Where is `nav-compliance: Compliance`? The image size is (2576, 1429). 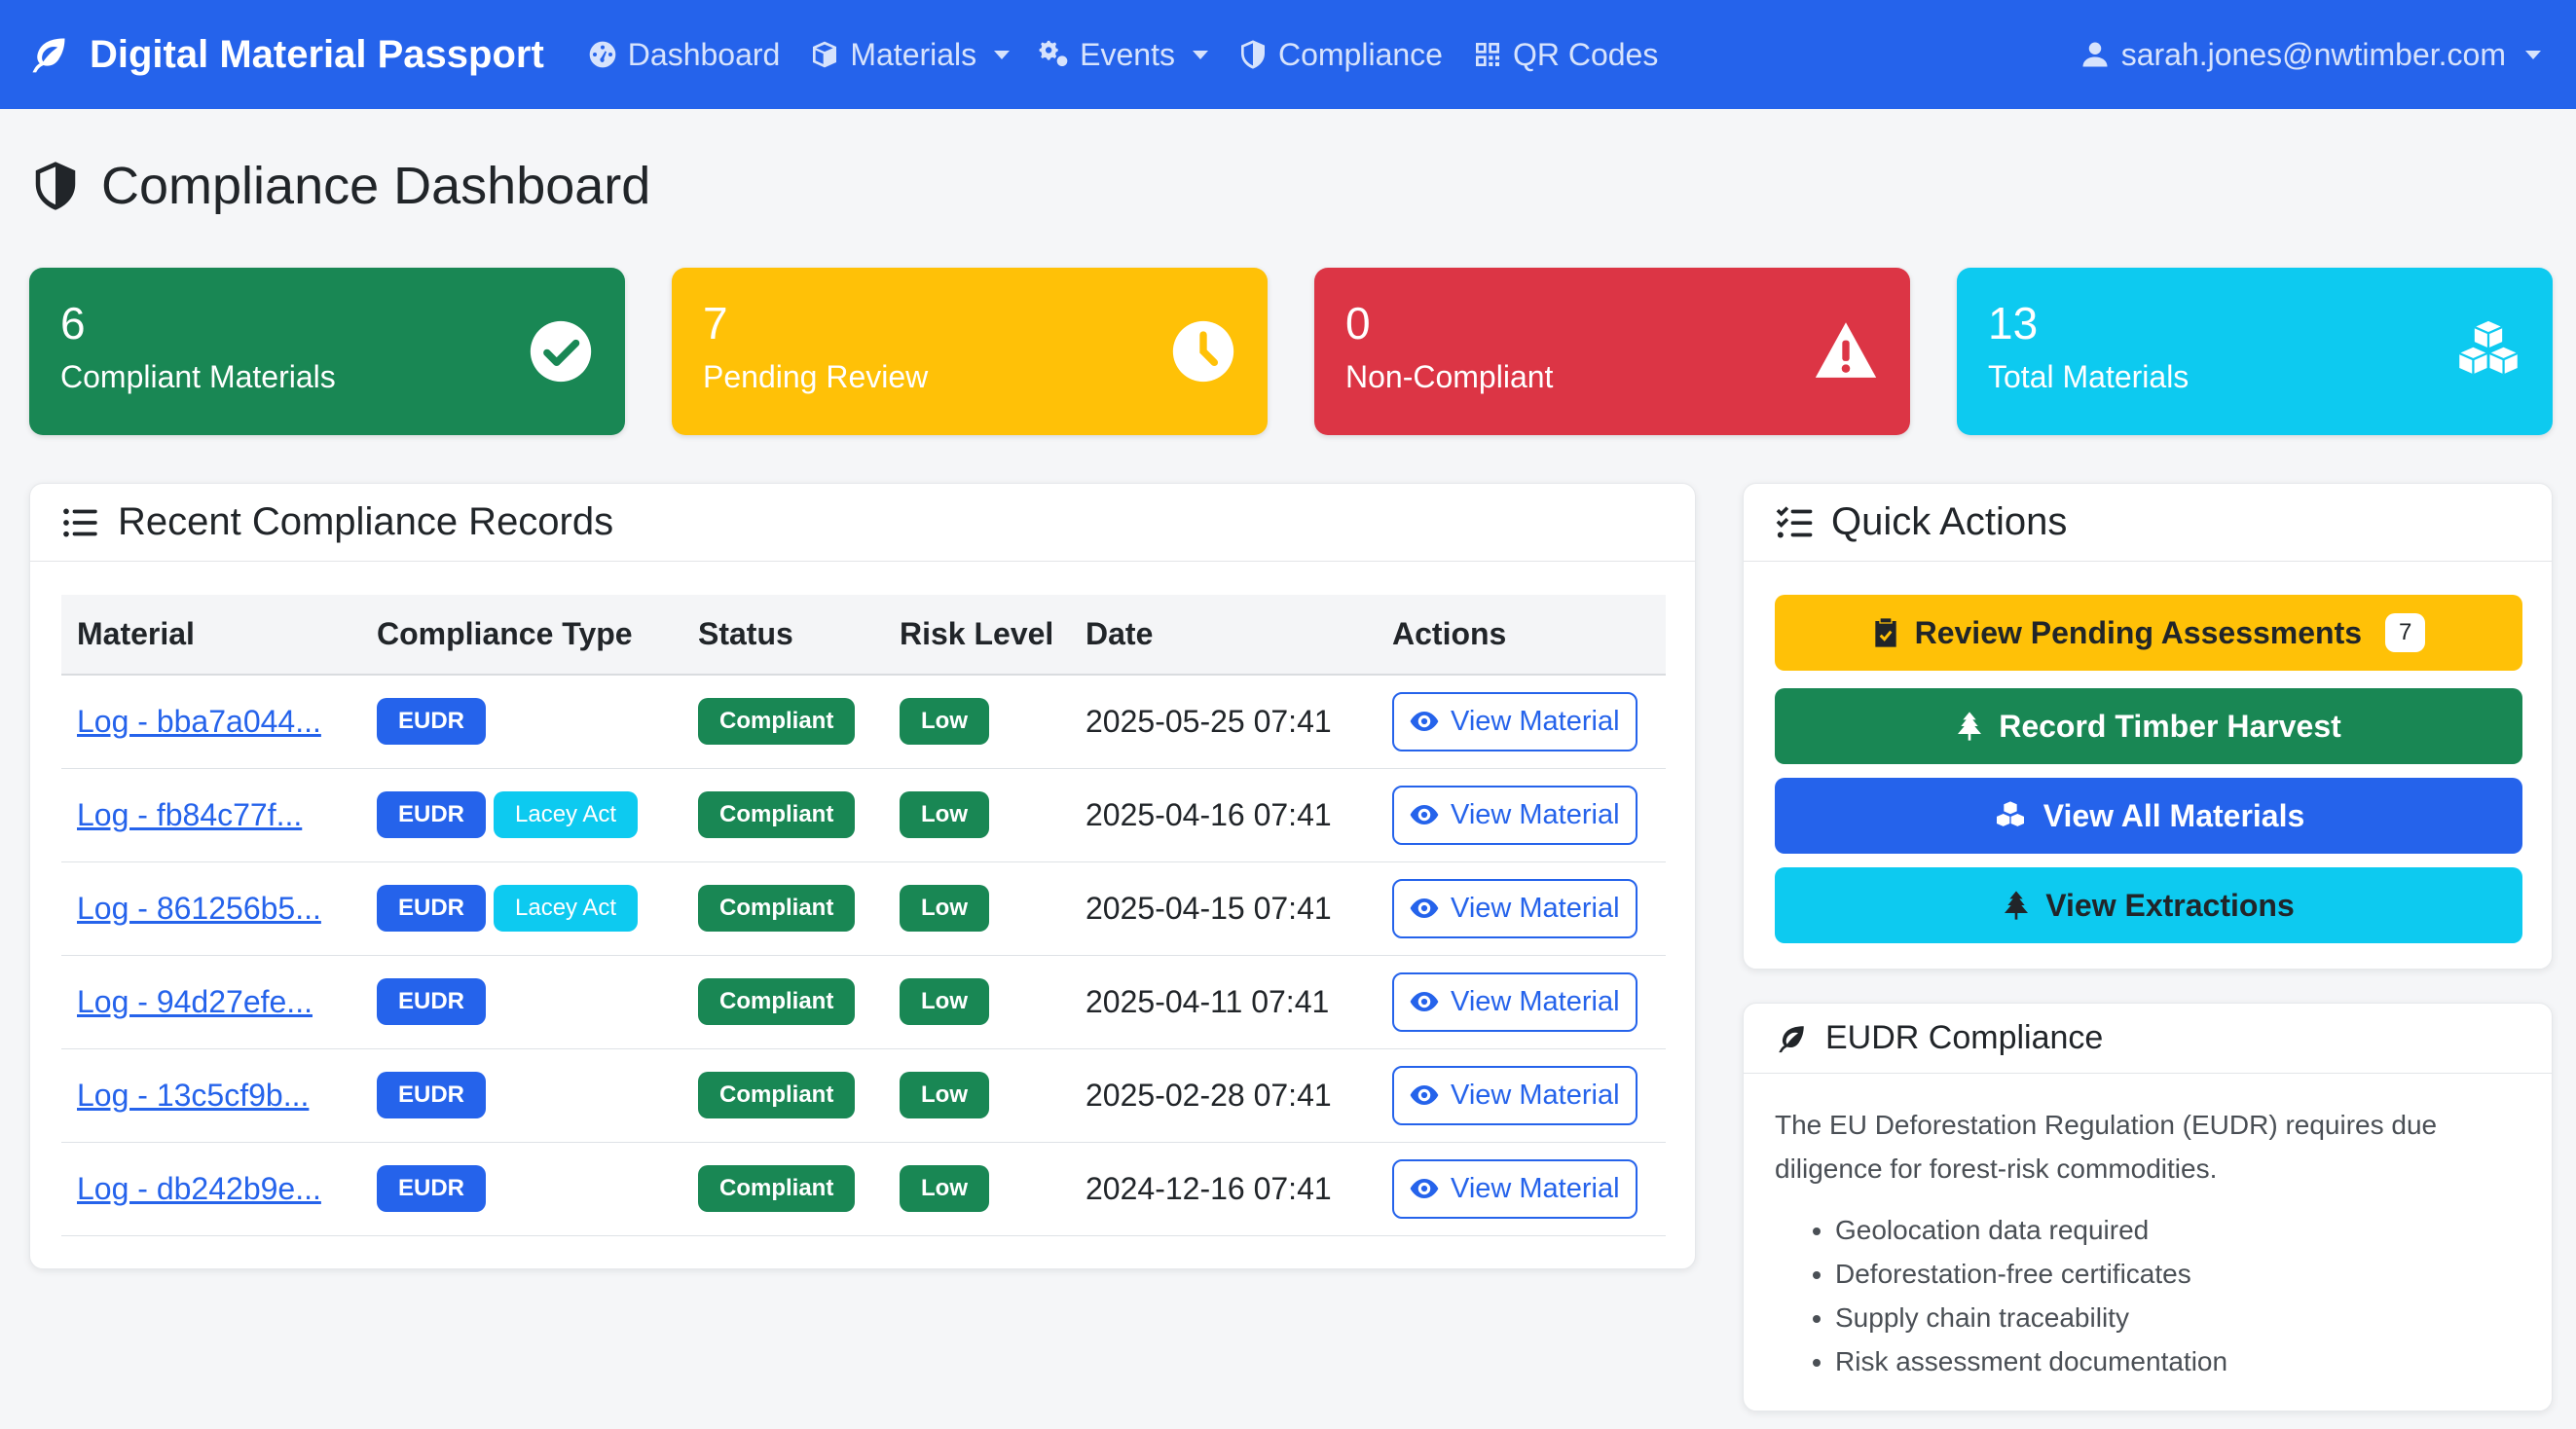
nav-compliance: Compliance is located at coordinates (1340, 55).